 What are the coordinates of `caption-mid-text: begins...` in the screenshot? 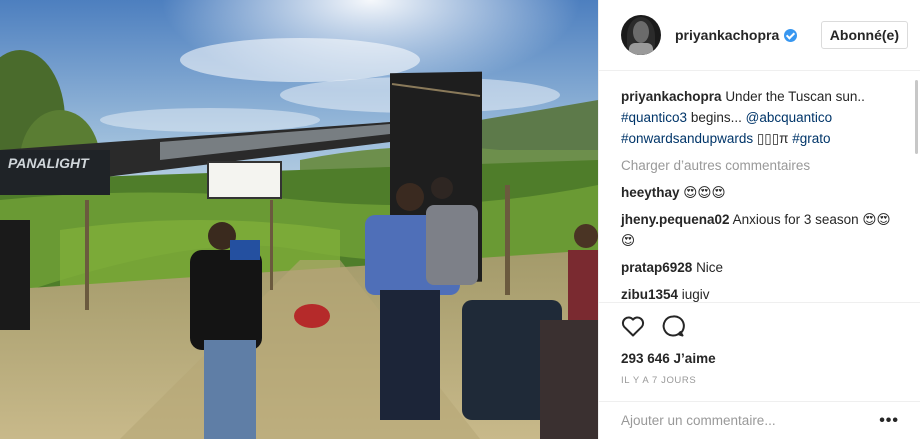 It's located at (716, 117).